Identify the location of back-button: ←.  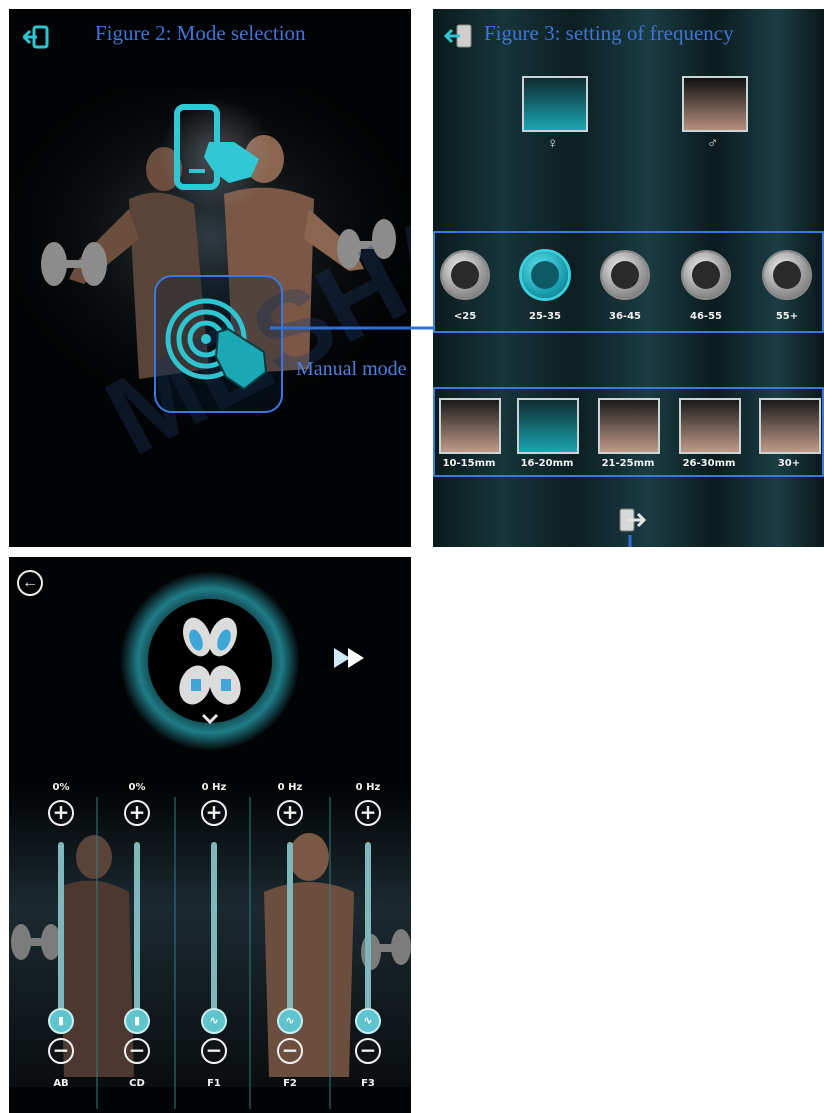
(30, 583).